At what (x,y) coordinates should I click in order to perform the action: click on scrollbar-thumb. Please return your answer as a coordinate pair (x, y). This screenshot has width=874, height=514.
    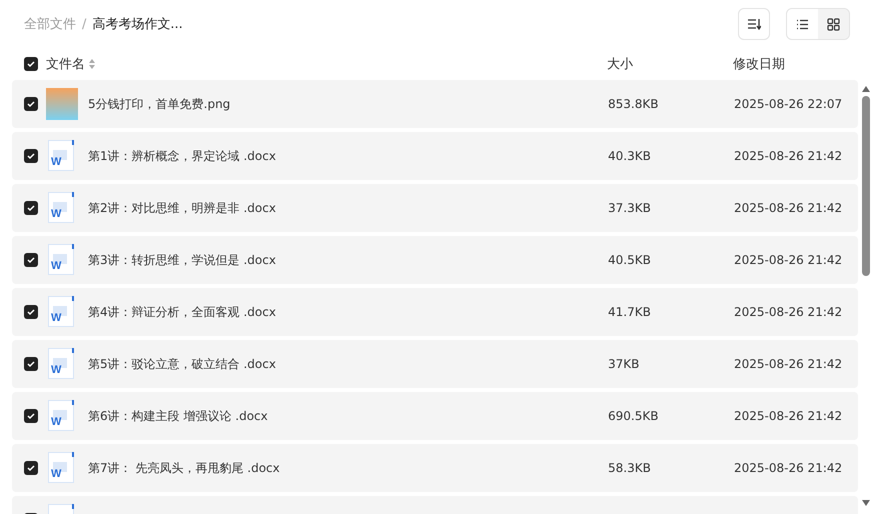
    Looking at the image, I should click on (866, 186).